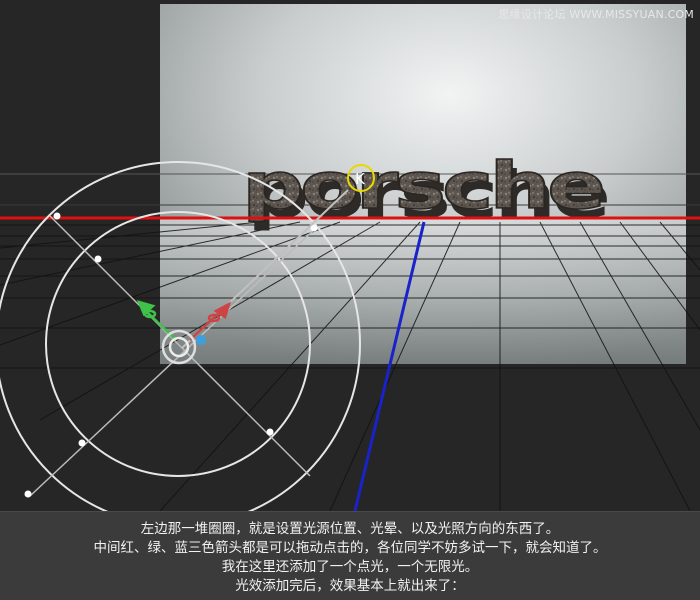 The height and width of the screenshot is (600, 700). What do you see at coordinates (422, 187) in the screenshot?
I see `svg-text: porsche` at bounding box center [422, 187].